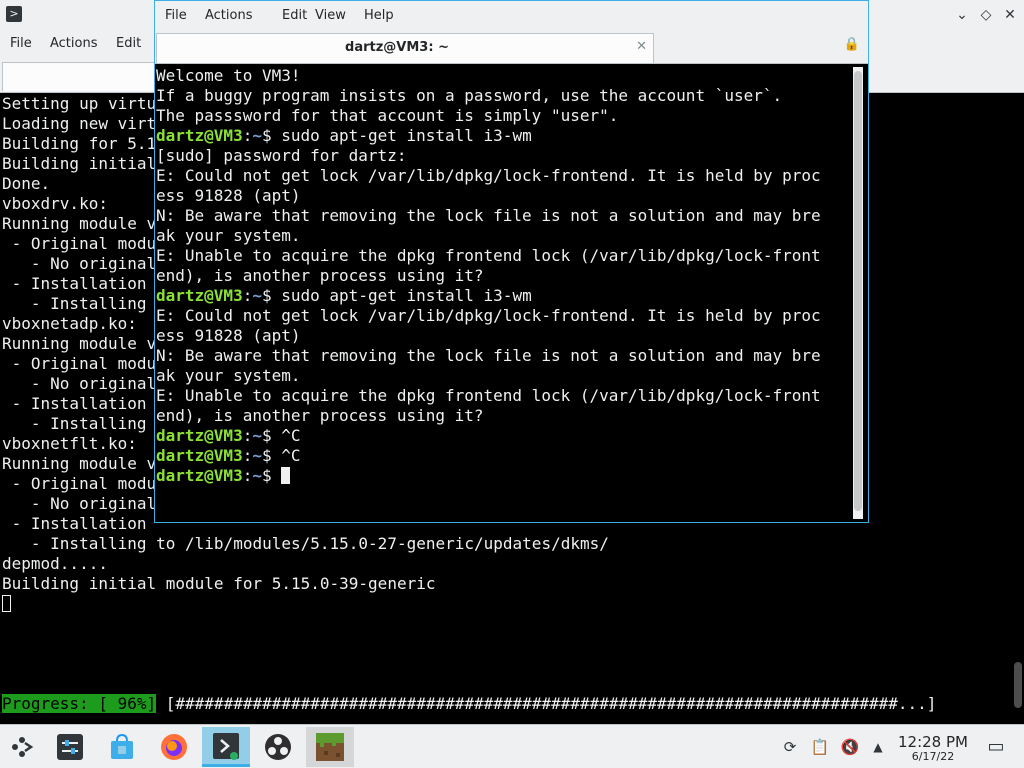 Image resolution: width=1024 pixels, height=768 pixels. What do you see at coordinates (228, 75) in the screenshot?
I see `terminal-line: Welcome to VM3!` at bounding box center [228, 75].